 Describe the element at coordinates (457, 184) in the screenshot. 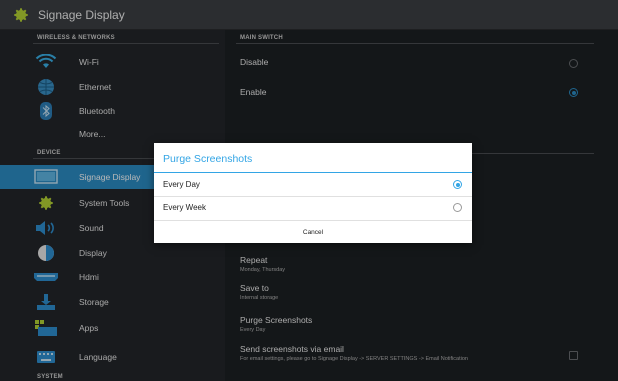

I see `every-day-radio` at that location.